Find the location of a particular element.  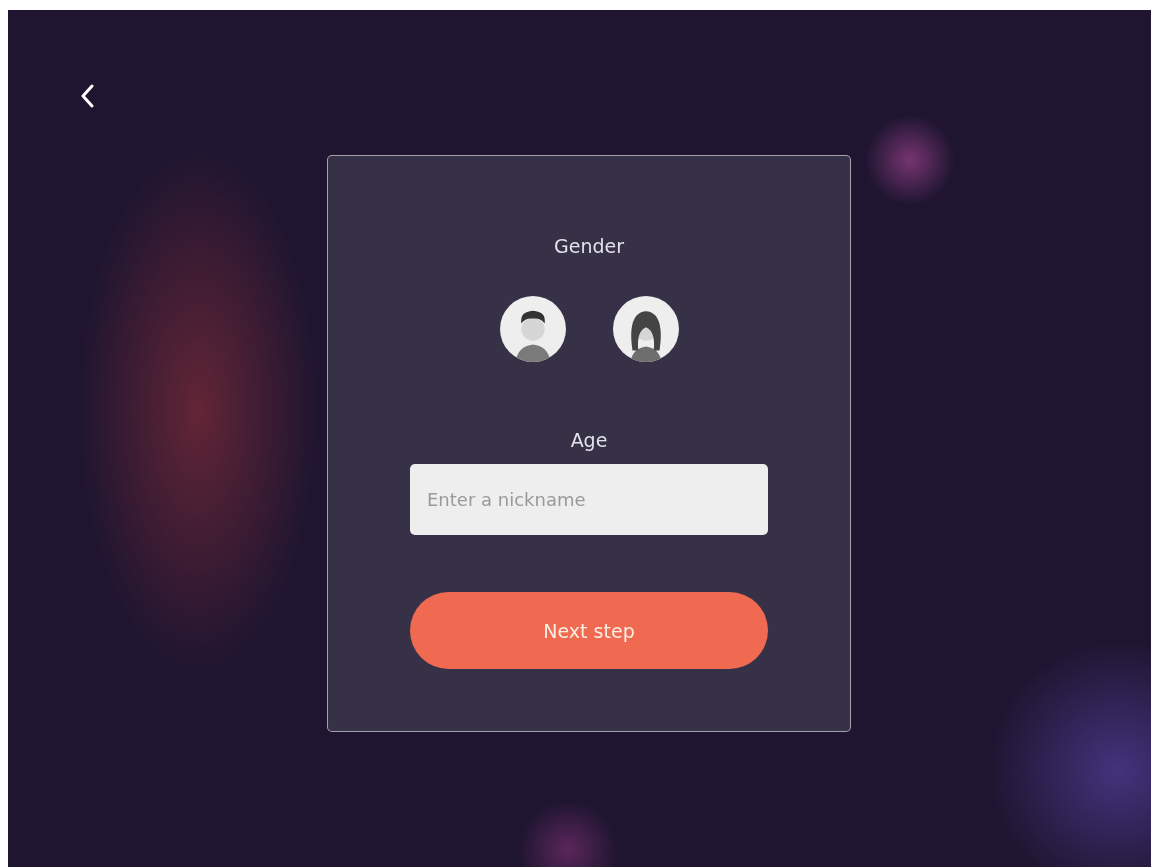

gender-label: Gender is located at coordinates (589, 246).